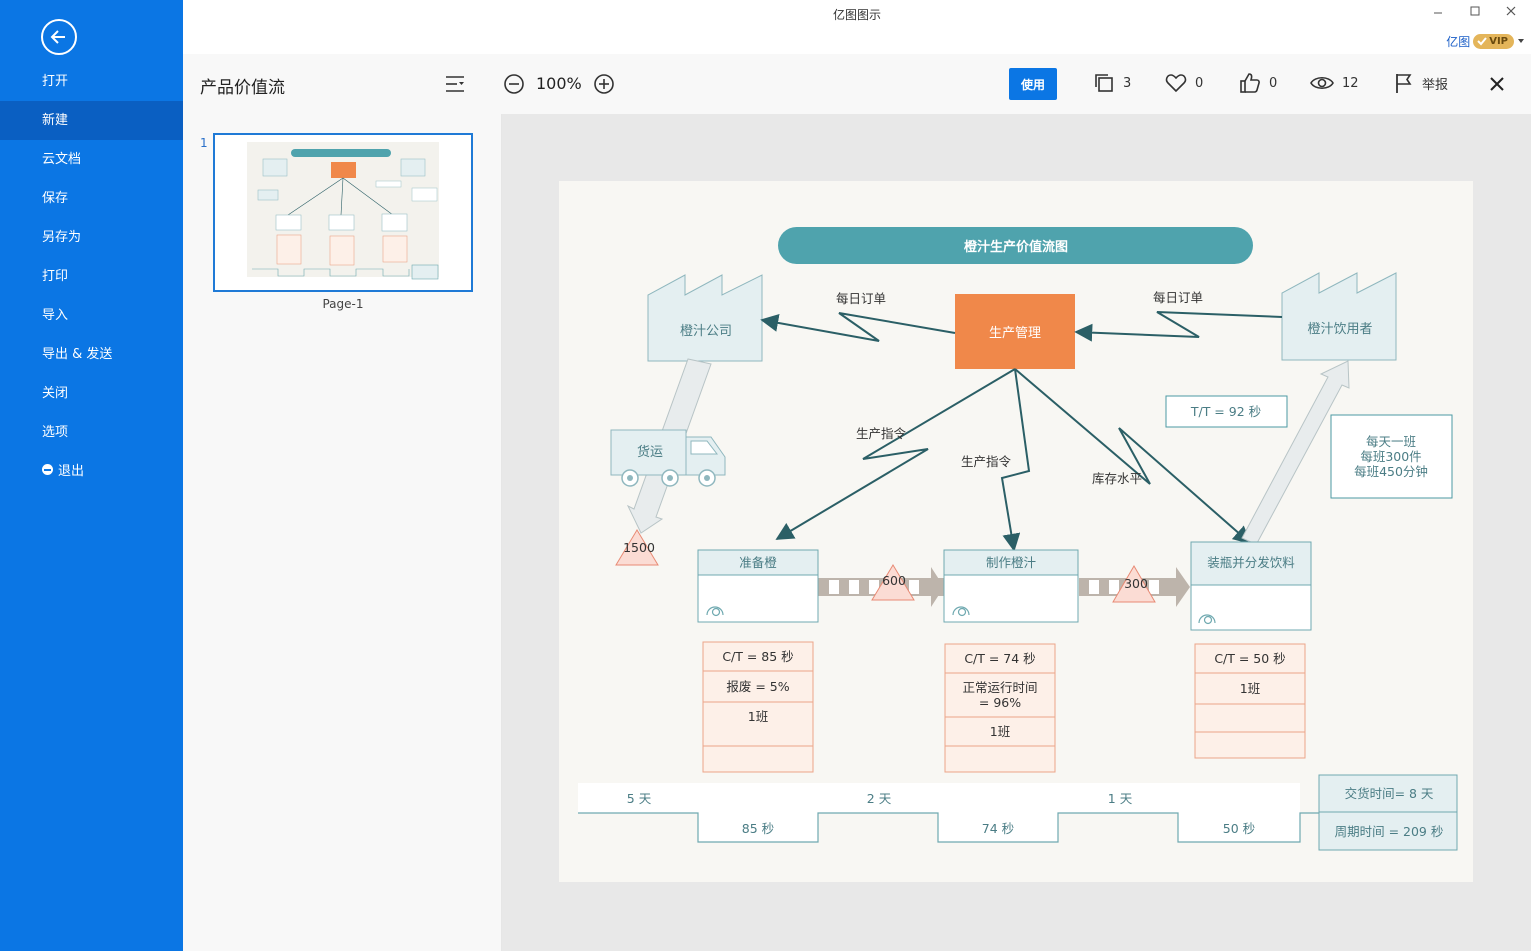 The image size is (1531, 951). What do you see at coordinates (1339, 316) in the screenshot?
I see `customer-factory: 橙汁饮用者` at bounding box center [1339, 316].